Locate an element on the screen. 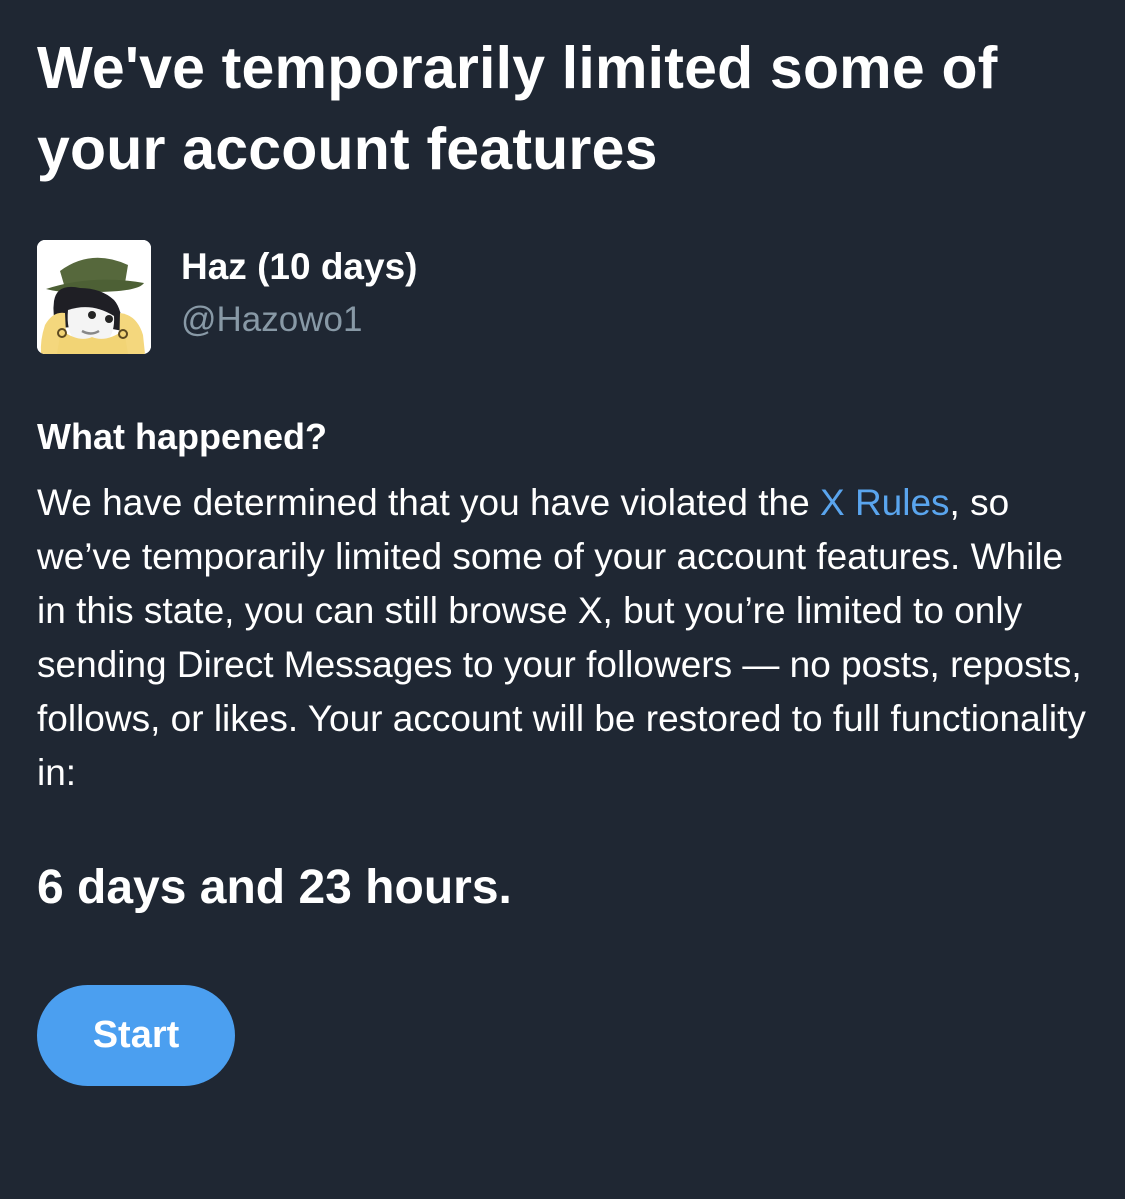 The image size is (1125, 1199). avatar is located at coordinates (94, 297).